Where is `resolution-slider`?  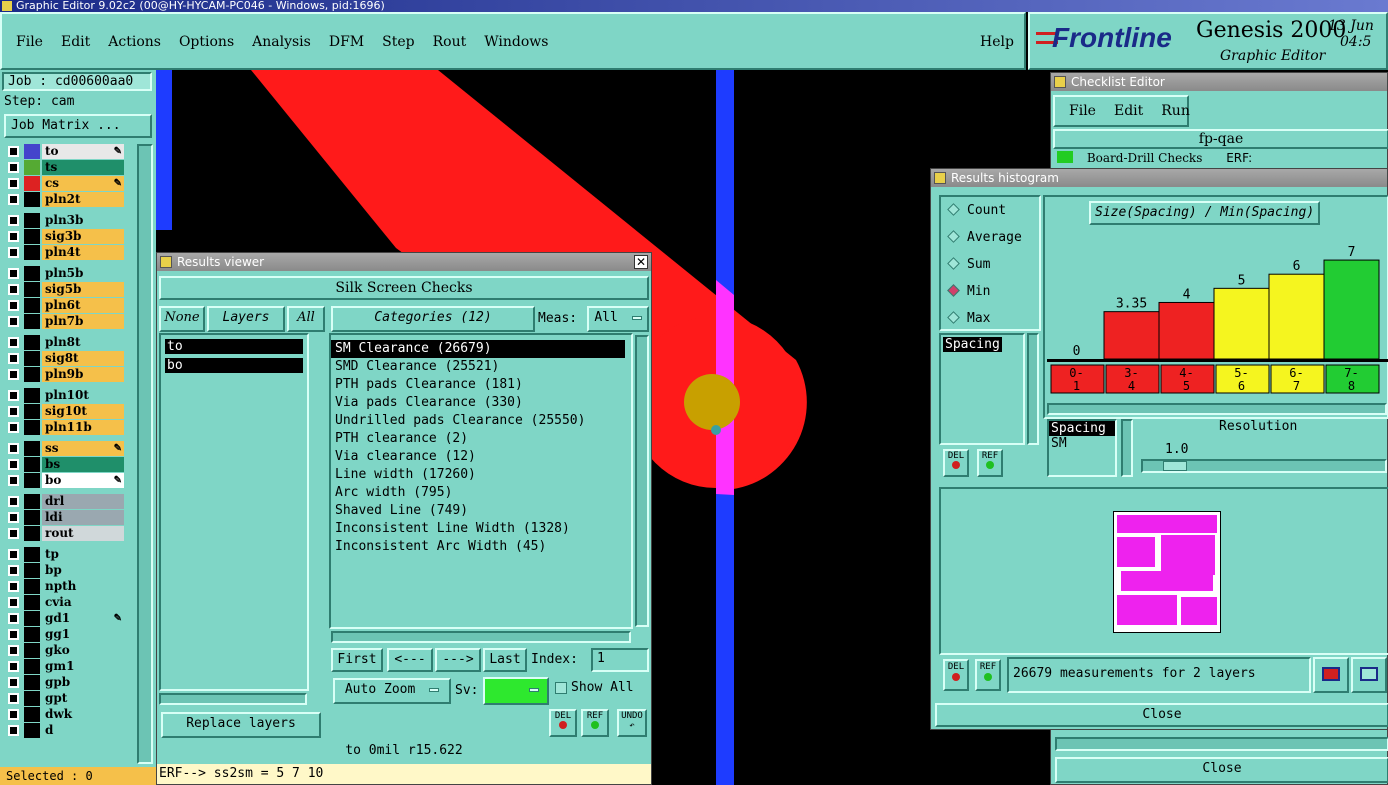
resolution-slider is located at coordinates (1264, 466).